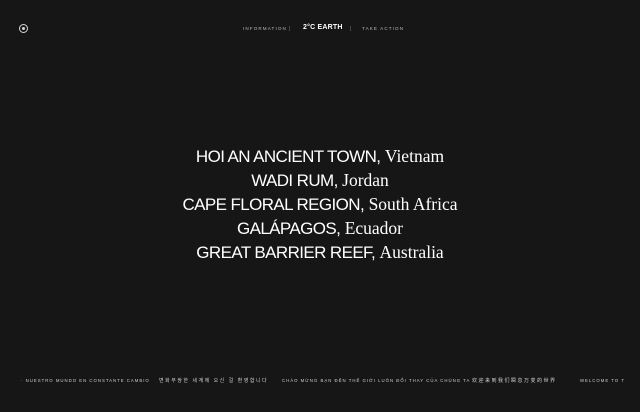 The width and height of the screenshot is (640, 412). What do you see at coordinates (411, 252) in the screenshot?
I see `site-country: Australia` at bounding box center [411, 252].